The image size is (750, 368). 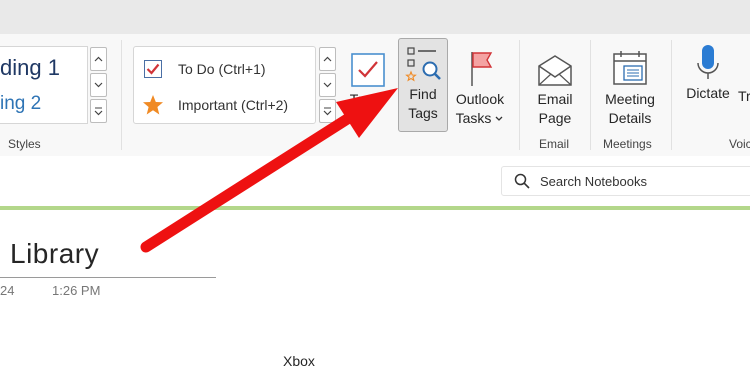 I want to click on chevron-down-icon, so click(x=499, y=118).